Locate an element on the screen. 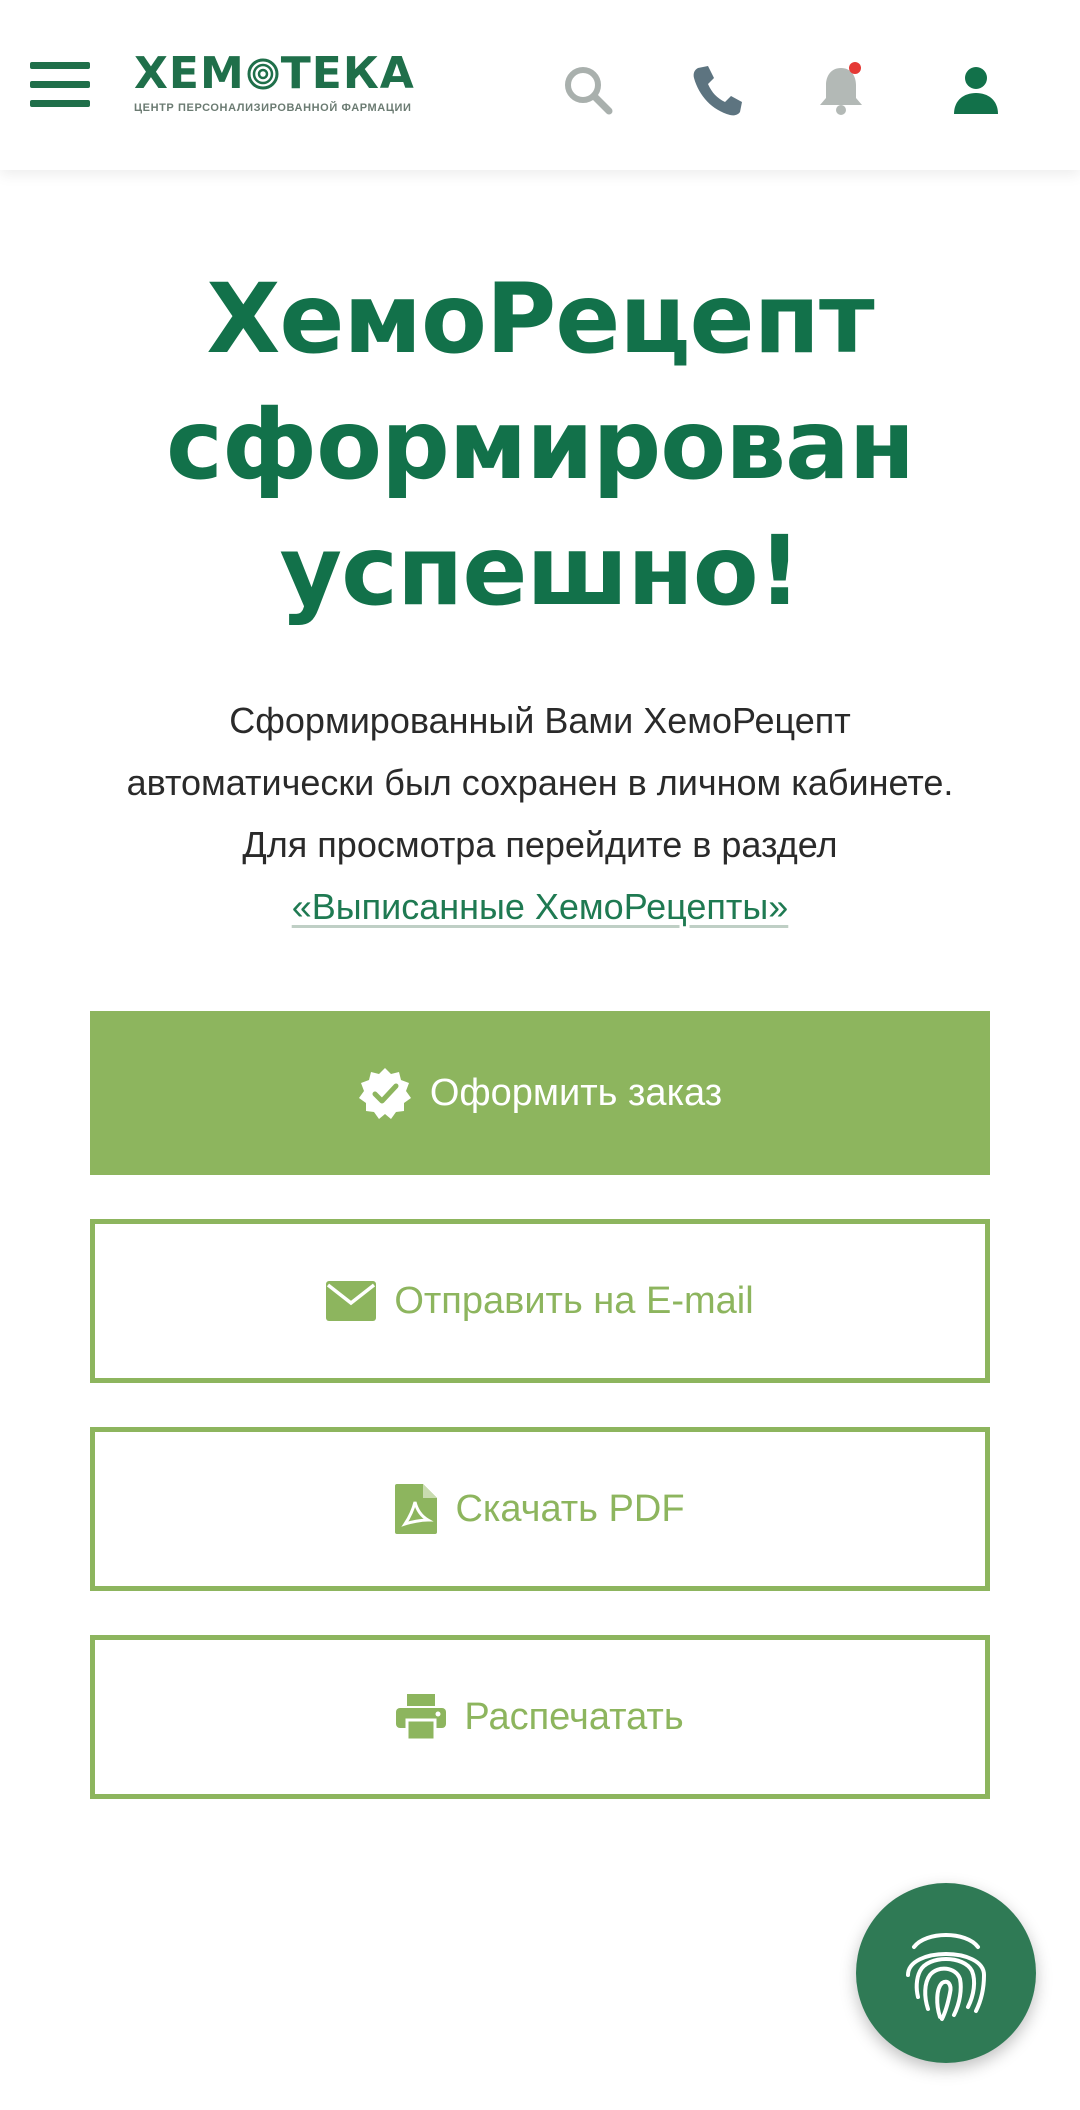 This screenshot has height=2110, width=1080. fingerprint-icon is located at coordinates (946, 1977).